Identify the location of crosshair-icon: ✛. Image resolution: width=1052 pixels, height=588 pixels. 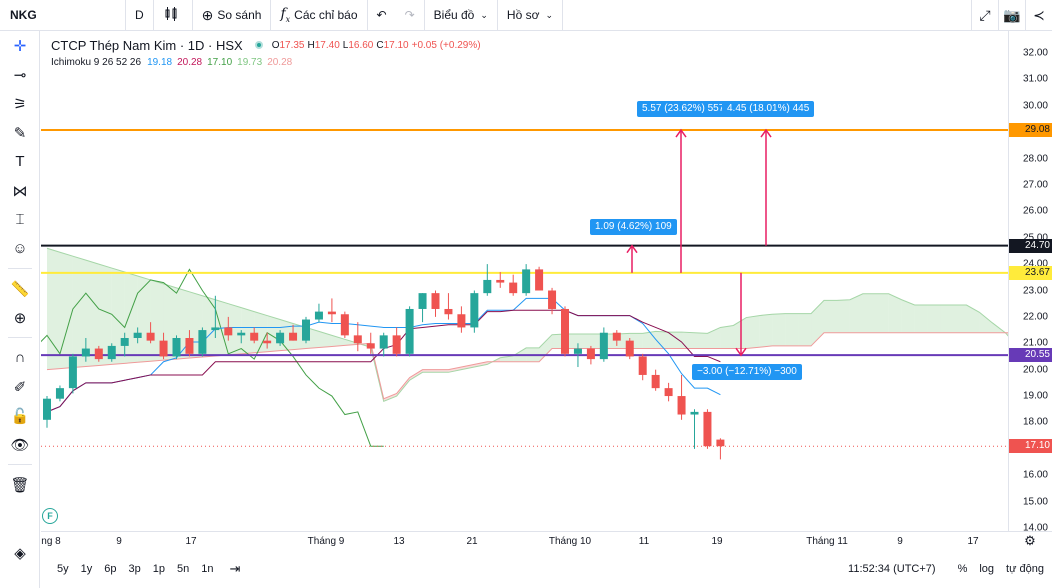
(20, 46).